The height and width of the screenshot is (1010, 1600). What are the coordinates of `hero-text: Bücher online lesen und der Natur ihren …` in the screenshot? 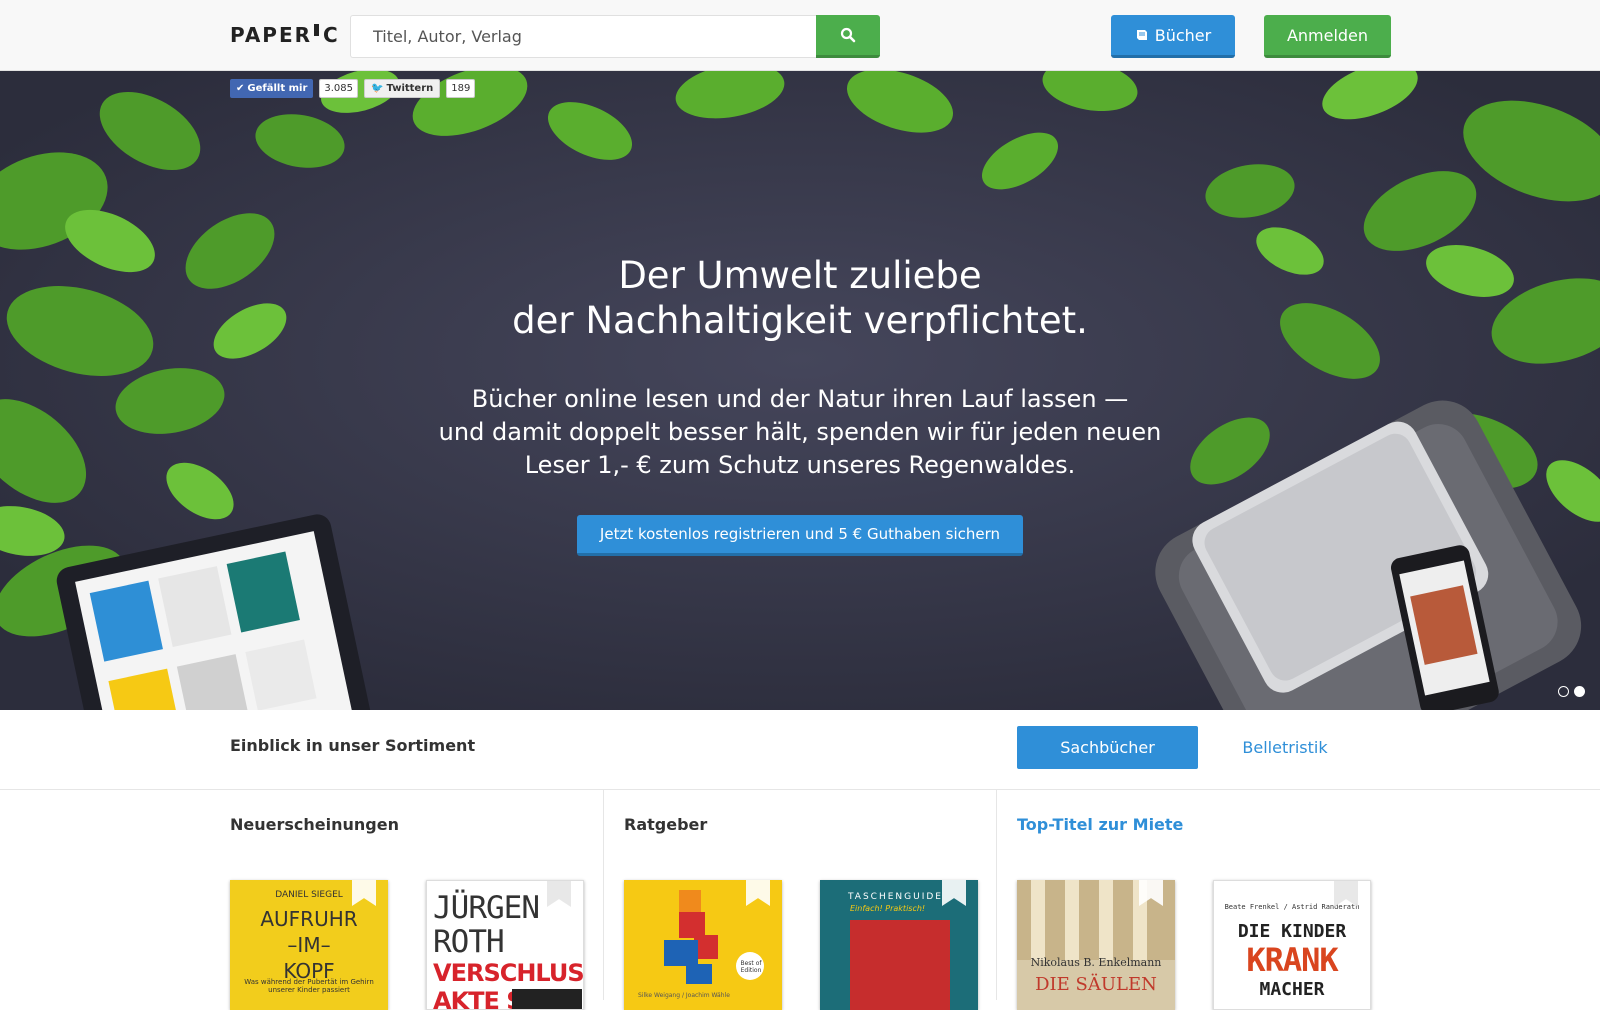 It's located at (800, 432).